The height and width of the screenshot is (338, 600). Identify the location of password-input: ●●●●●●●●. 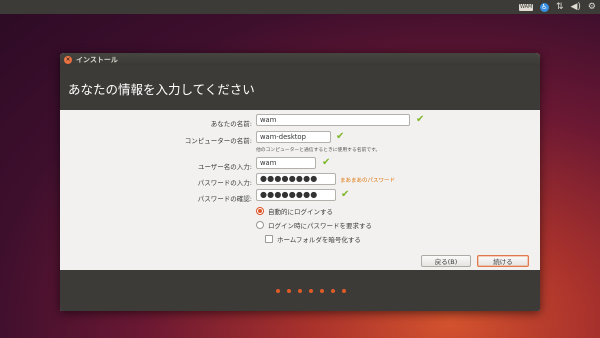
(296, 179).